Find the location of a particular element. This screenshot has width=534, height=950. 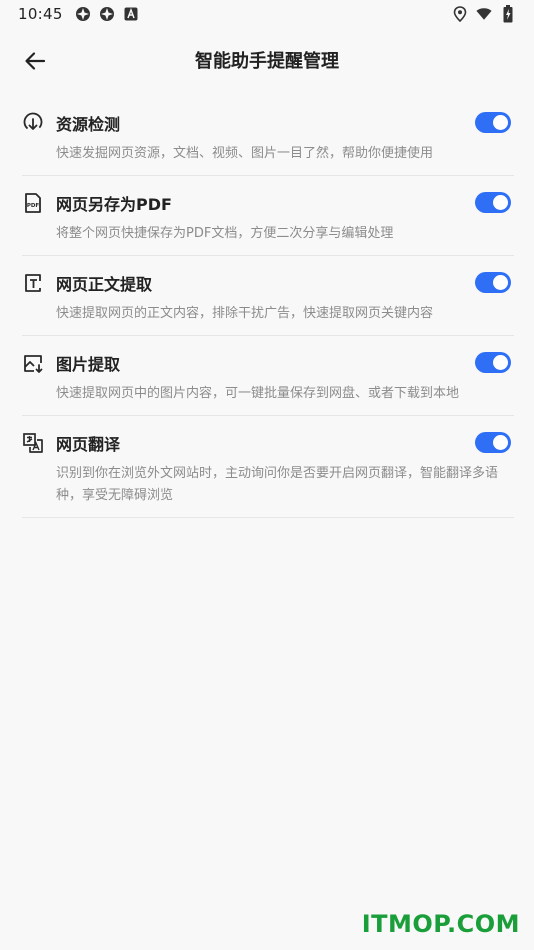

save-pdf-toggle is located at coordinates (493, 202).